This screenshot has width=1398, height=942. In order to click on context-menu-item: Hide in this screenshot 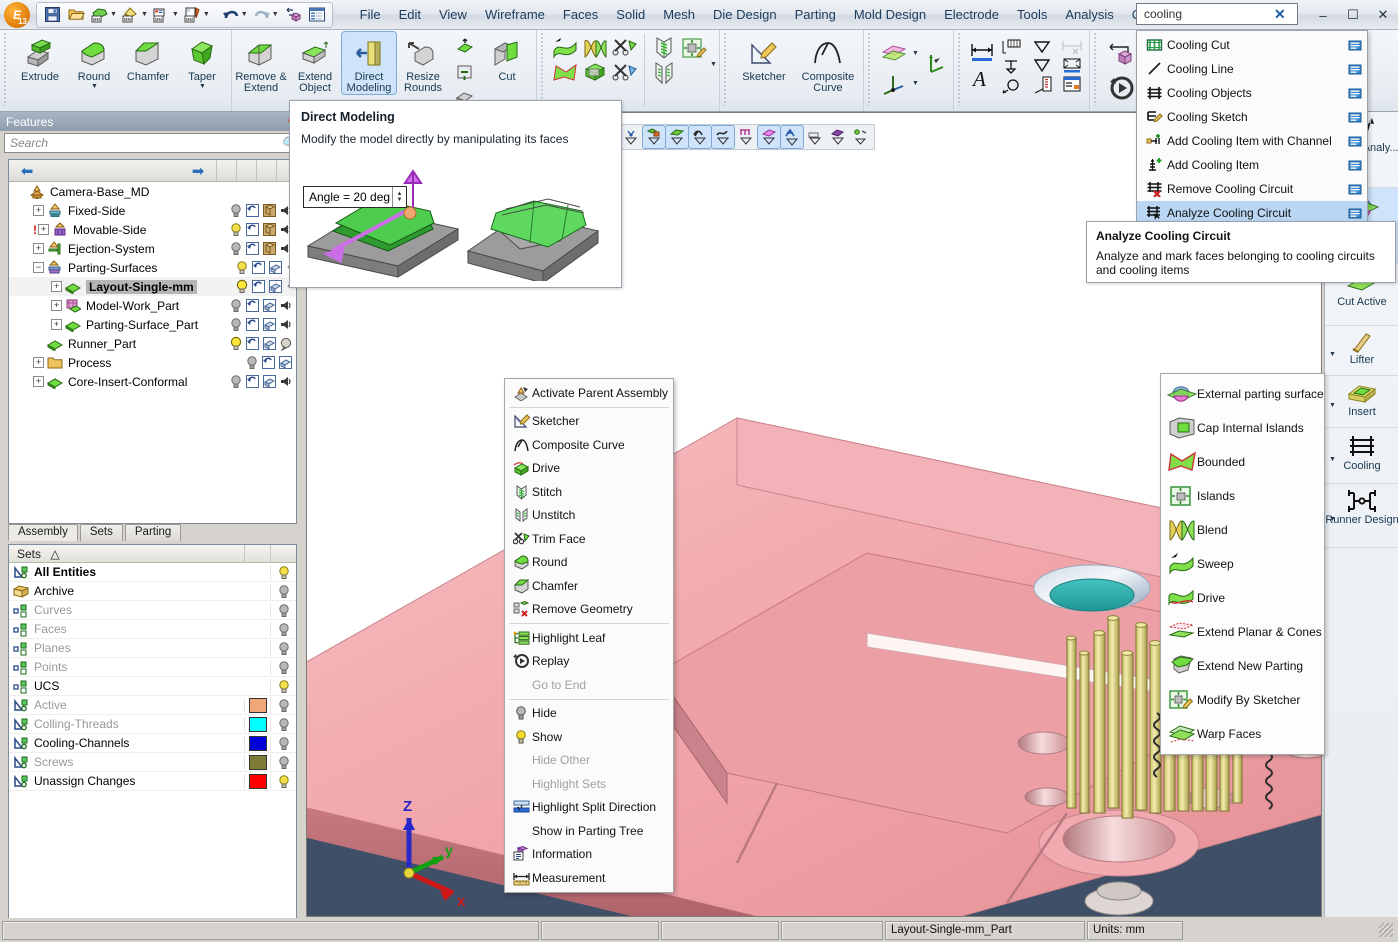, I will do `click(589, 714)`.